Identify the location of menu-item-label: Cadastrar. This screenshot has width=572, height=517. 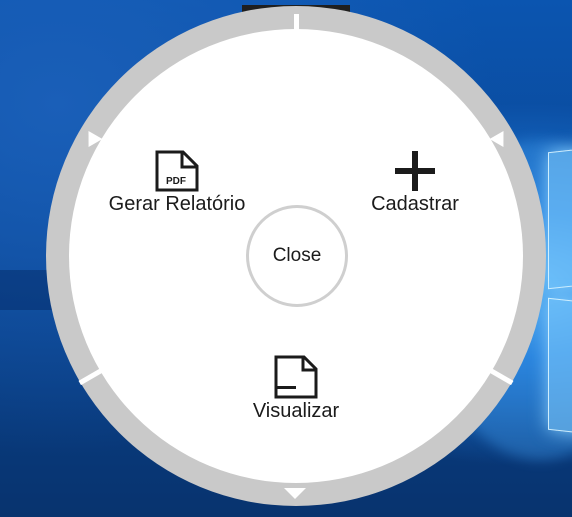
(415, 204).